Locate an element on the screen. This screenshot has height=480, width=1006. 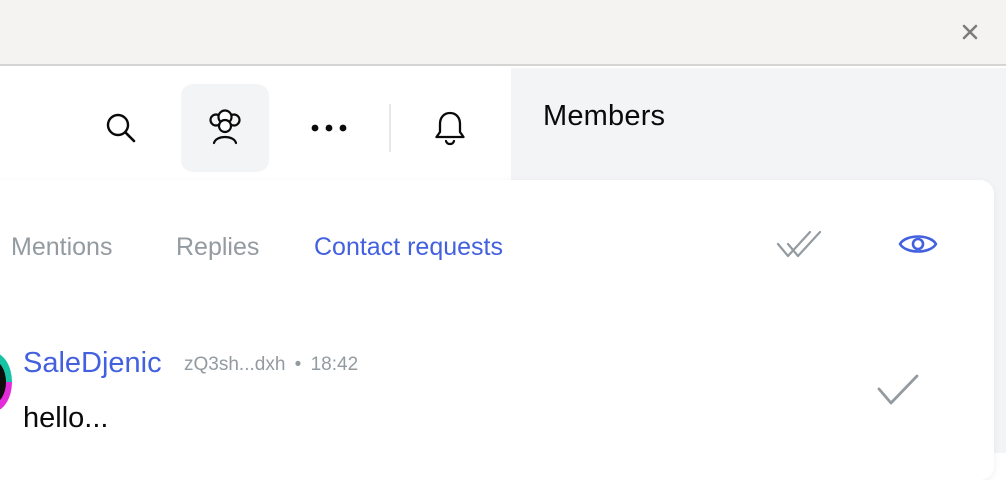
tab-replies: Replies is located at coordinates (217, 247).